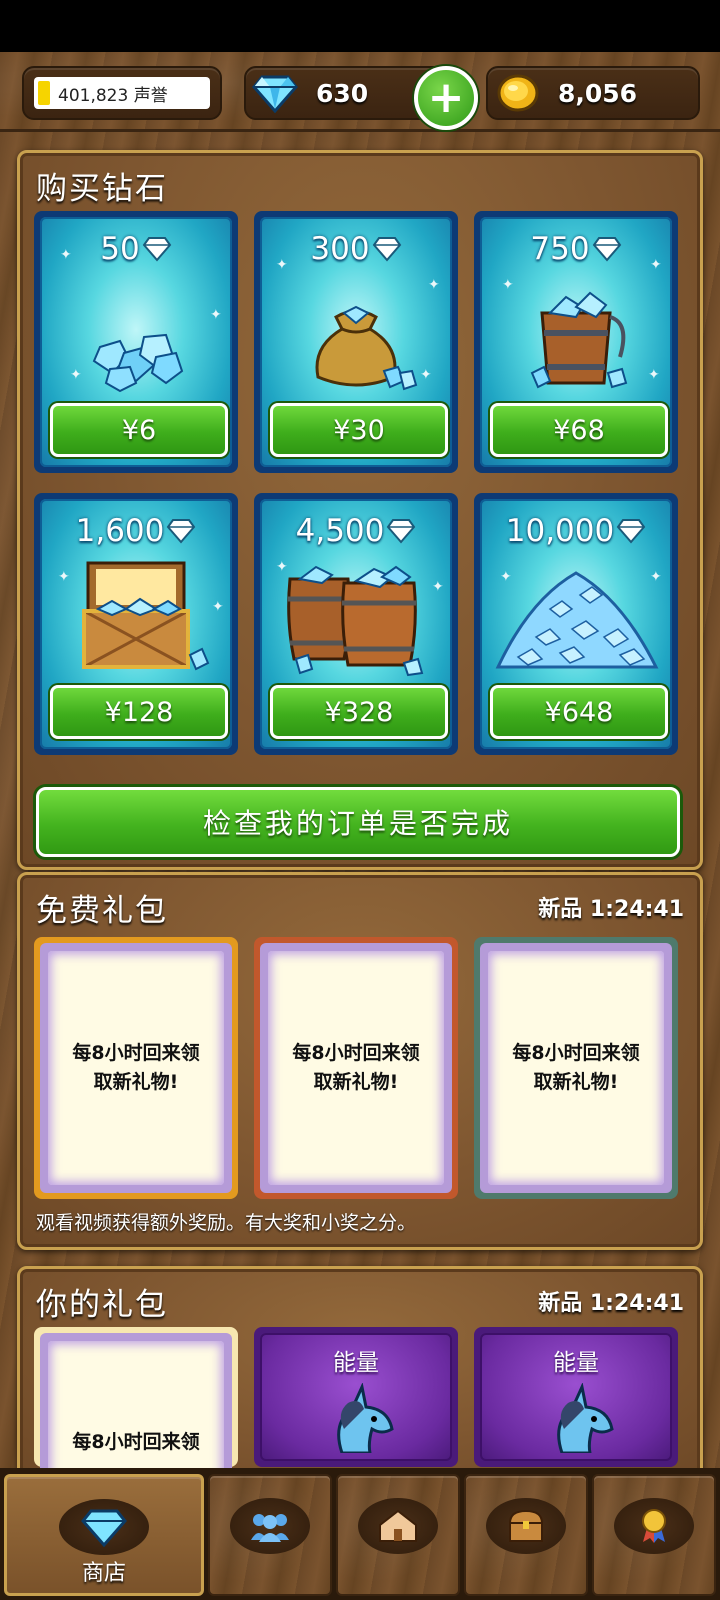 This screenshot has height=1600, width=720. What do you see at coordinates (366, 348) in the screenshot?
I see `diamond-sack-icon` at bounding box center [366, 348].